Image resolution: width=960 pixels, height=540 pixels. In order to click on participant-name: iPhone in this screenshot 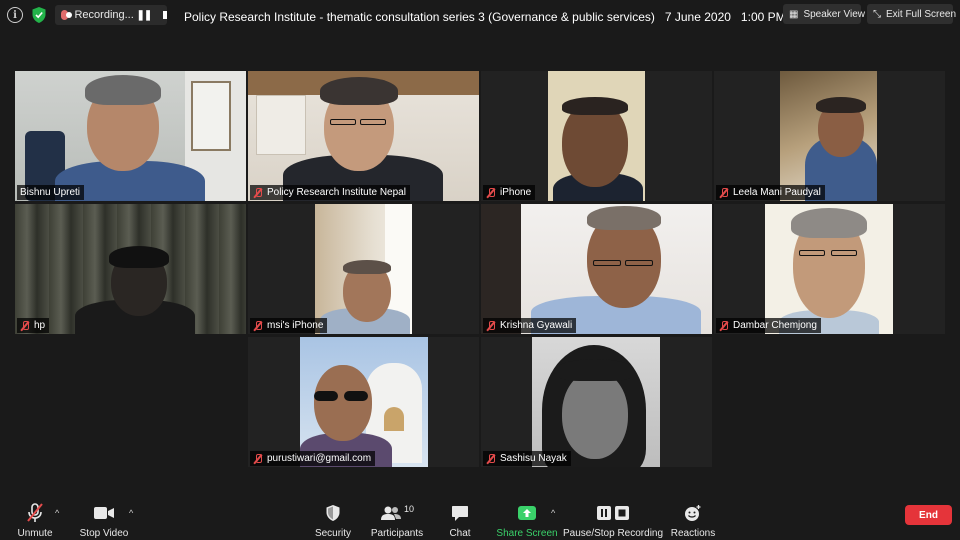, I will do `click(516, 192)`.